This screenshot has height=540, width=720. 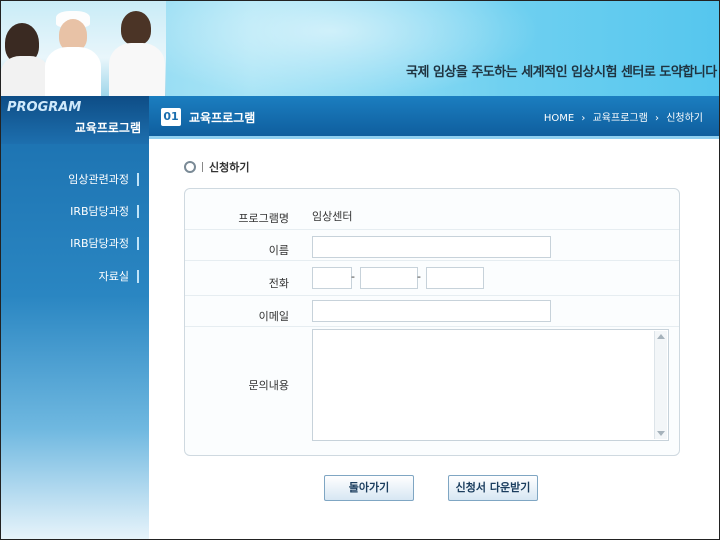 What do you see at coordinates (661, 336) in the screenshot?
I see `scroll-up-icon` at bounding box center [661, 336].